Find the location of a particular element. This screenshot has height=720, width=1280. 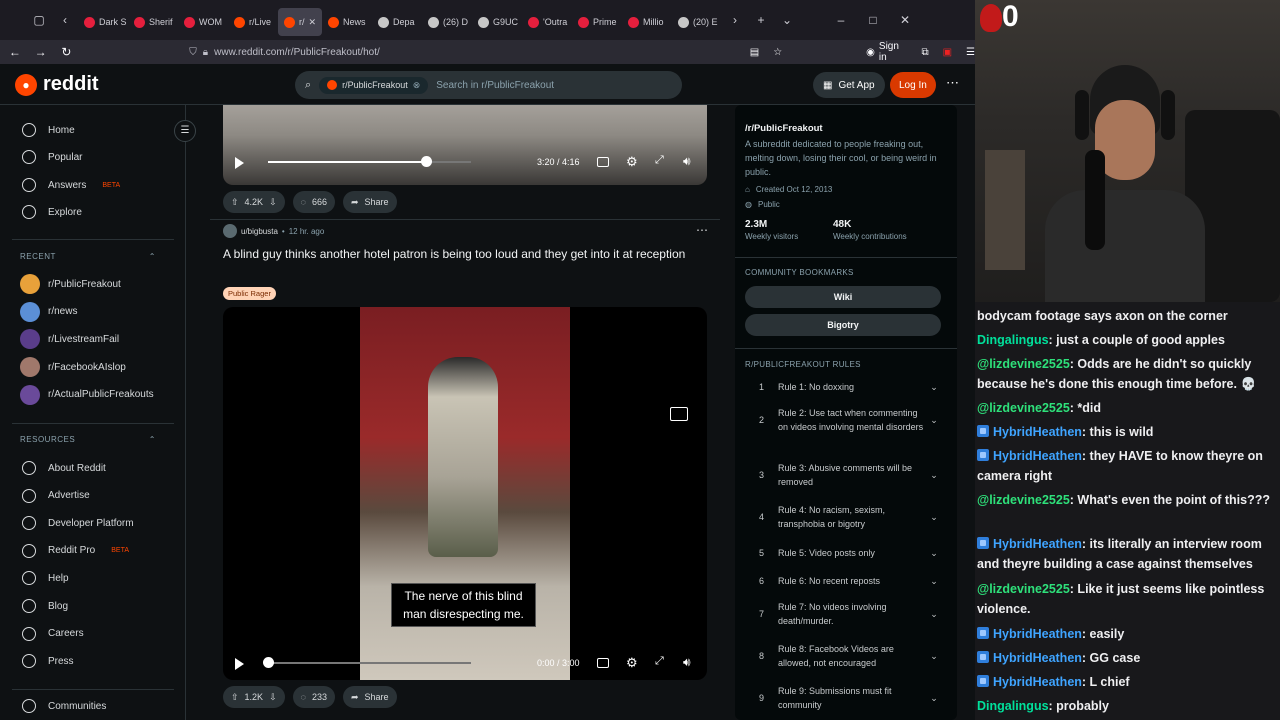

comments-button: ◌ 233 is located at coordinates (313, 697).